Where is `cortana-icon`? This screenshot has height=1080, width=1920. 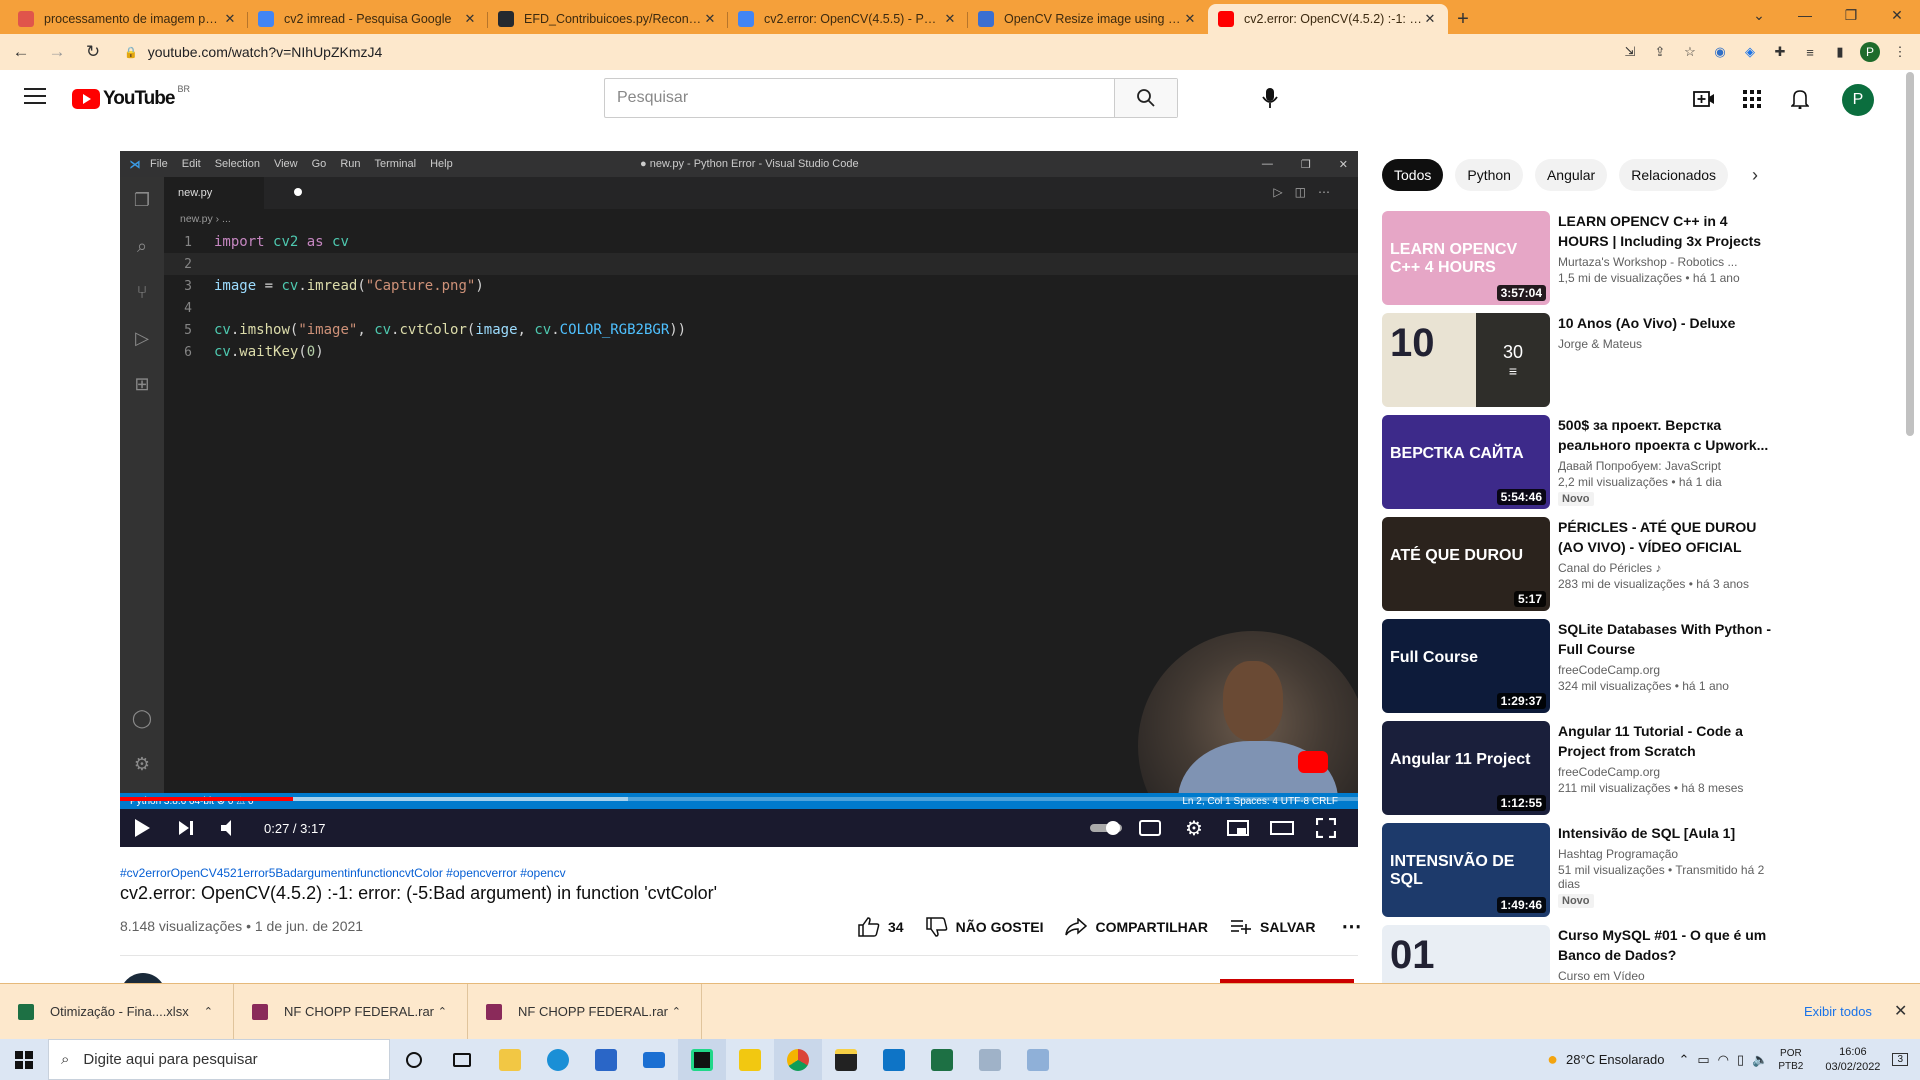 cortana-icon is located at coordinates (414, 1059).